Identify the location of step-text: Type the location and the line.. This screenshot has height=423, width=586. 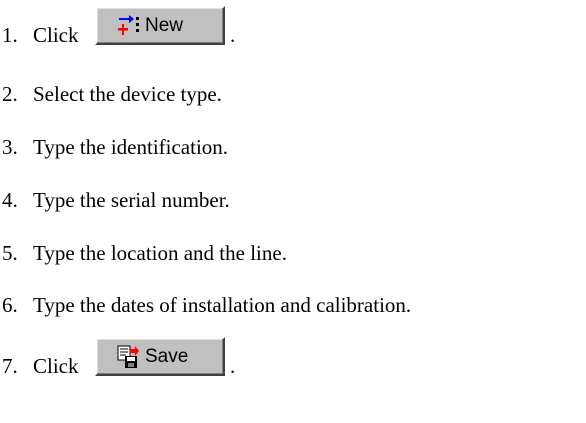
(160, 253).